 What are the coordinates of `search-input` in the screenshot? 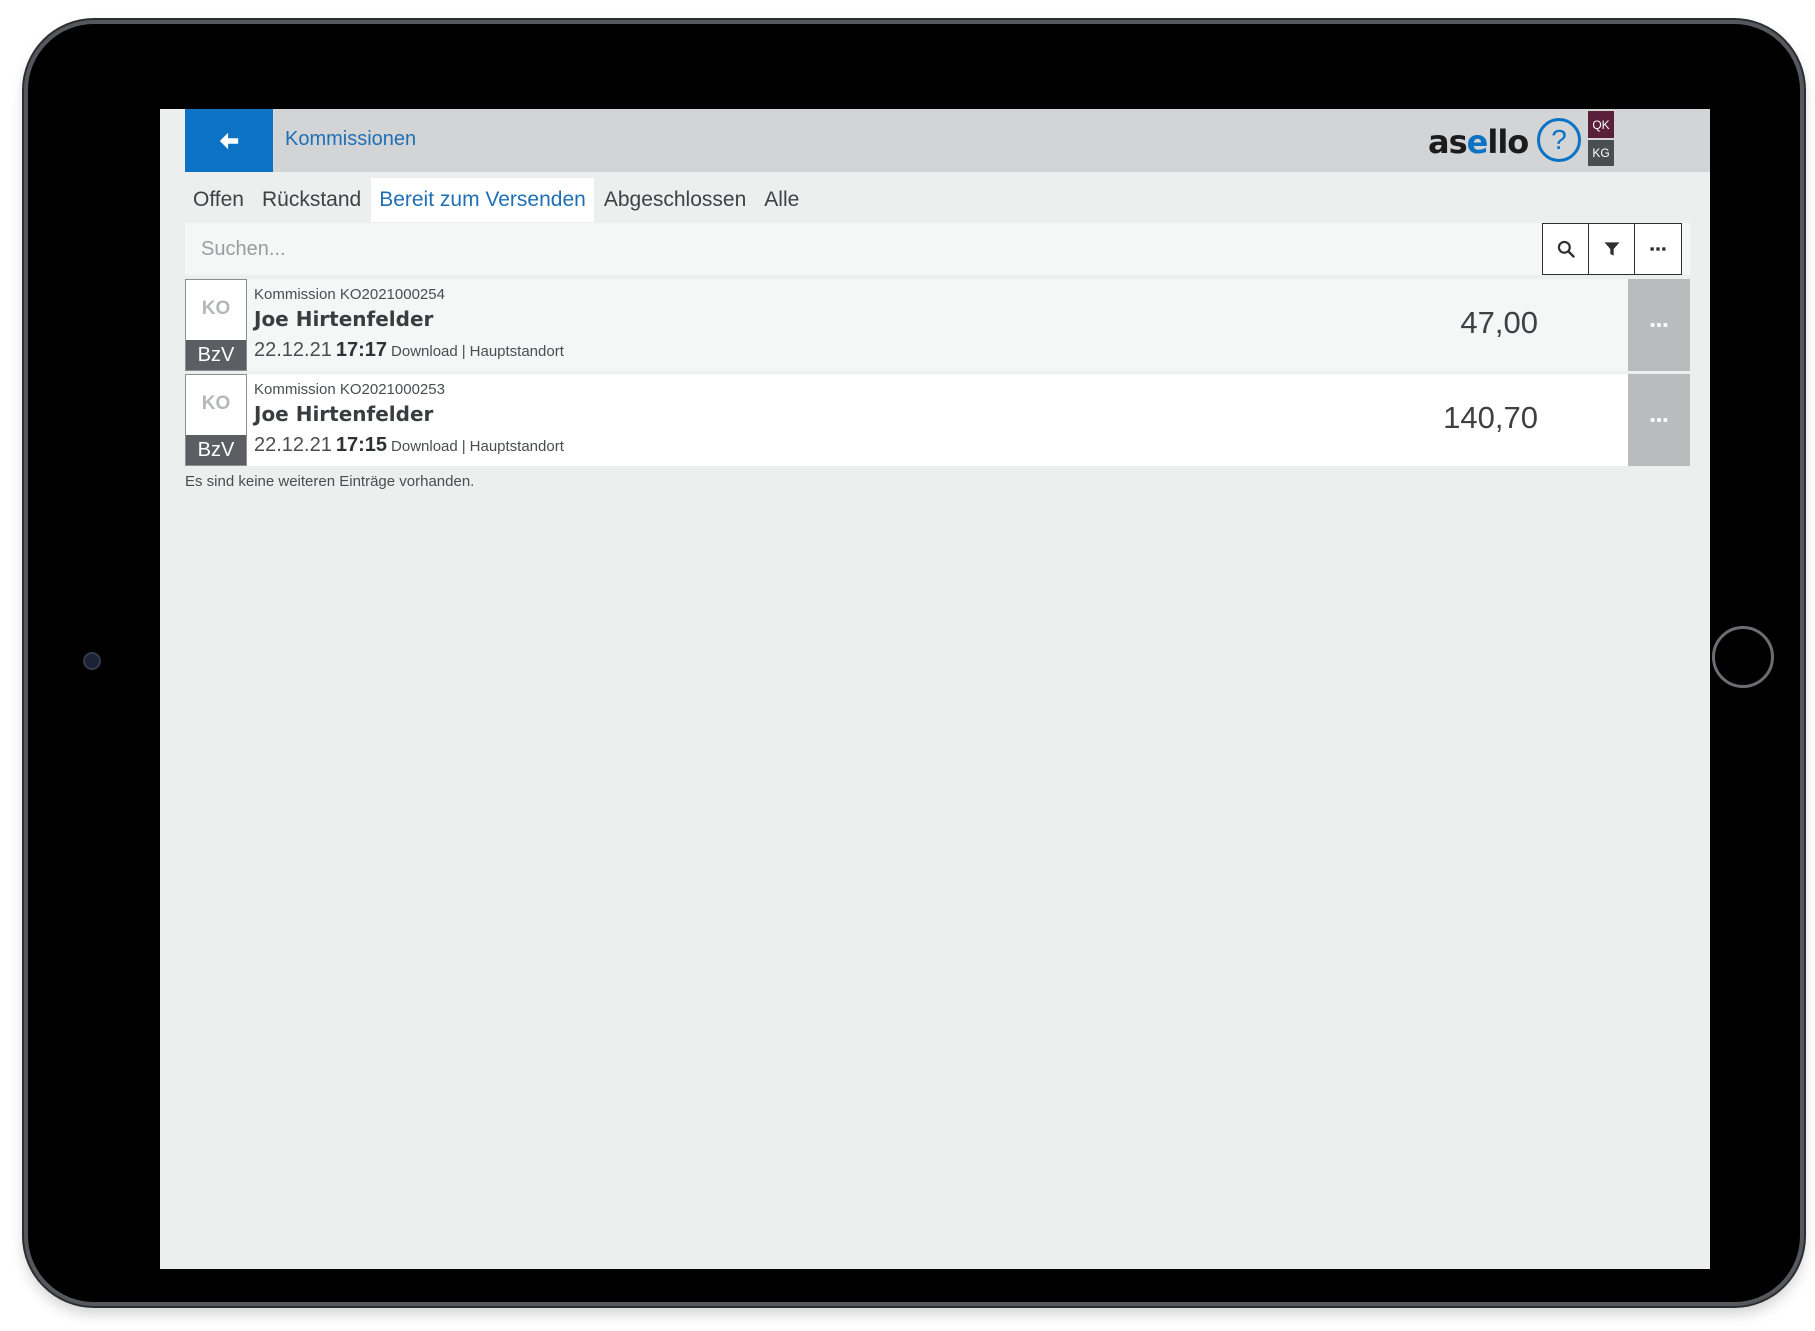 It's located at (865, 249).